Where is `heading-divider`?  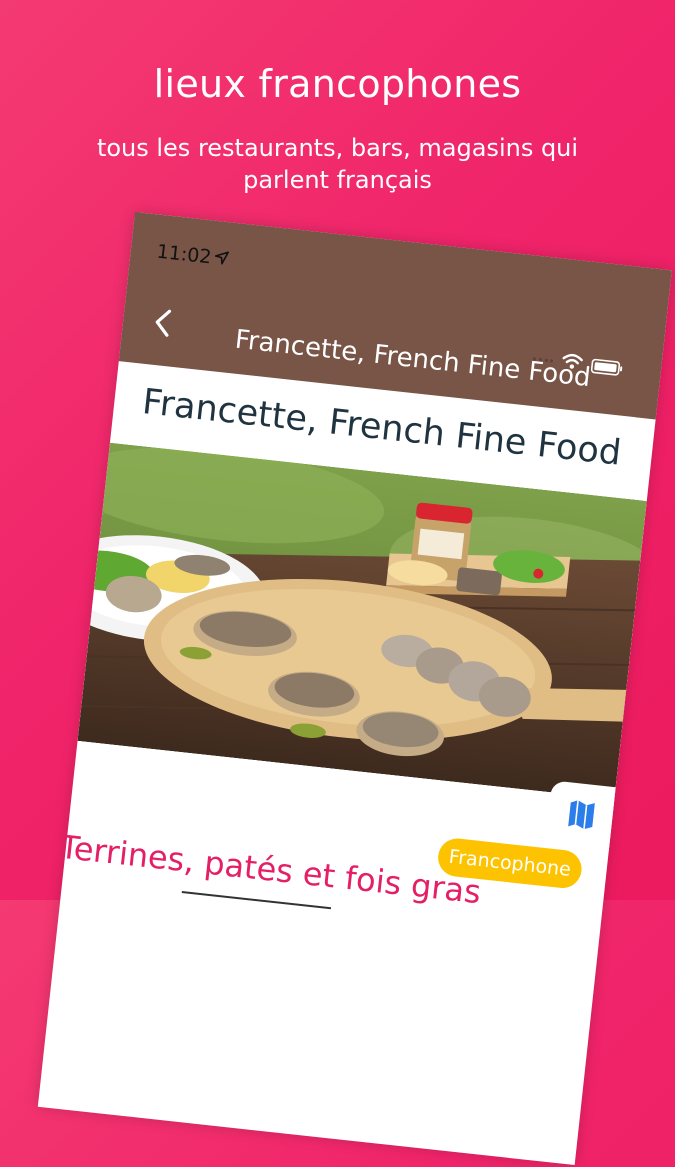 heading-divider is located at coordinates (256, 900).